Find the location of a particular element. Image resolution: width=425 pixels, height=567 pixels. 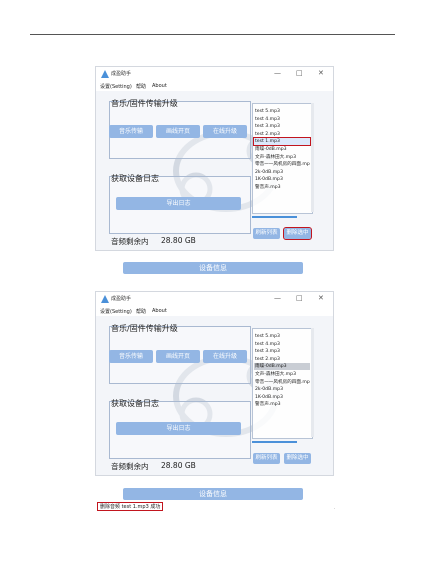

page-marker: · is located at coordinates (335, 508).